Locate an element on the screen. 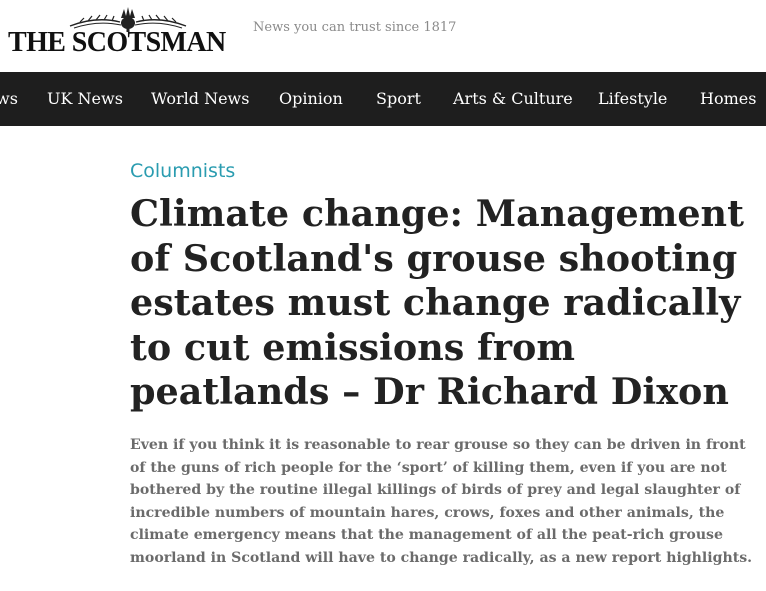 The width and height of the screenshot is (766, 591). nav-item-opinion: Opinion is located at coordinates (311, 99).